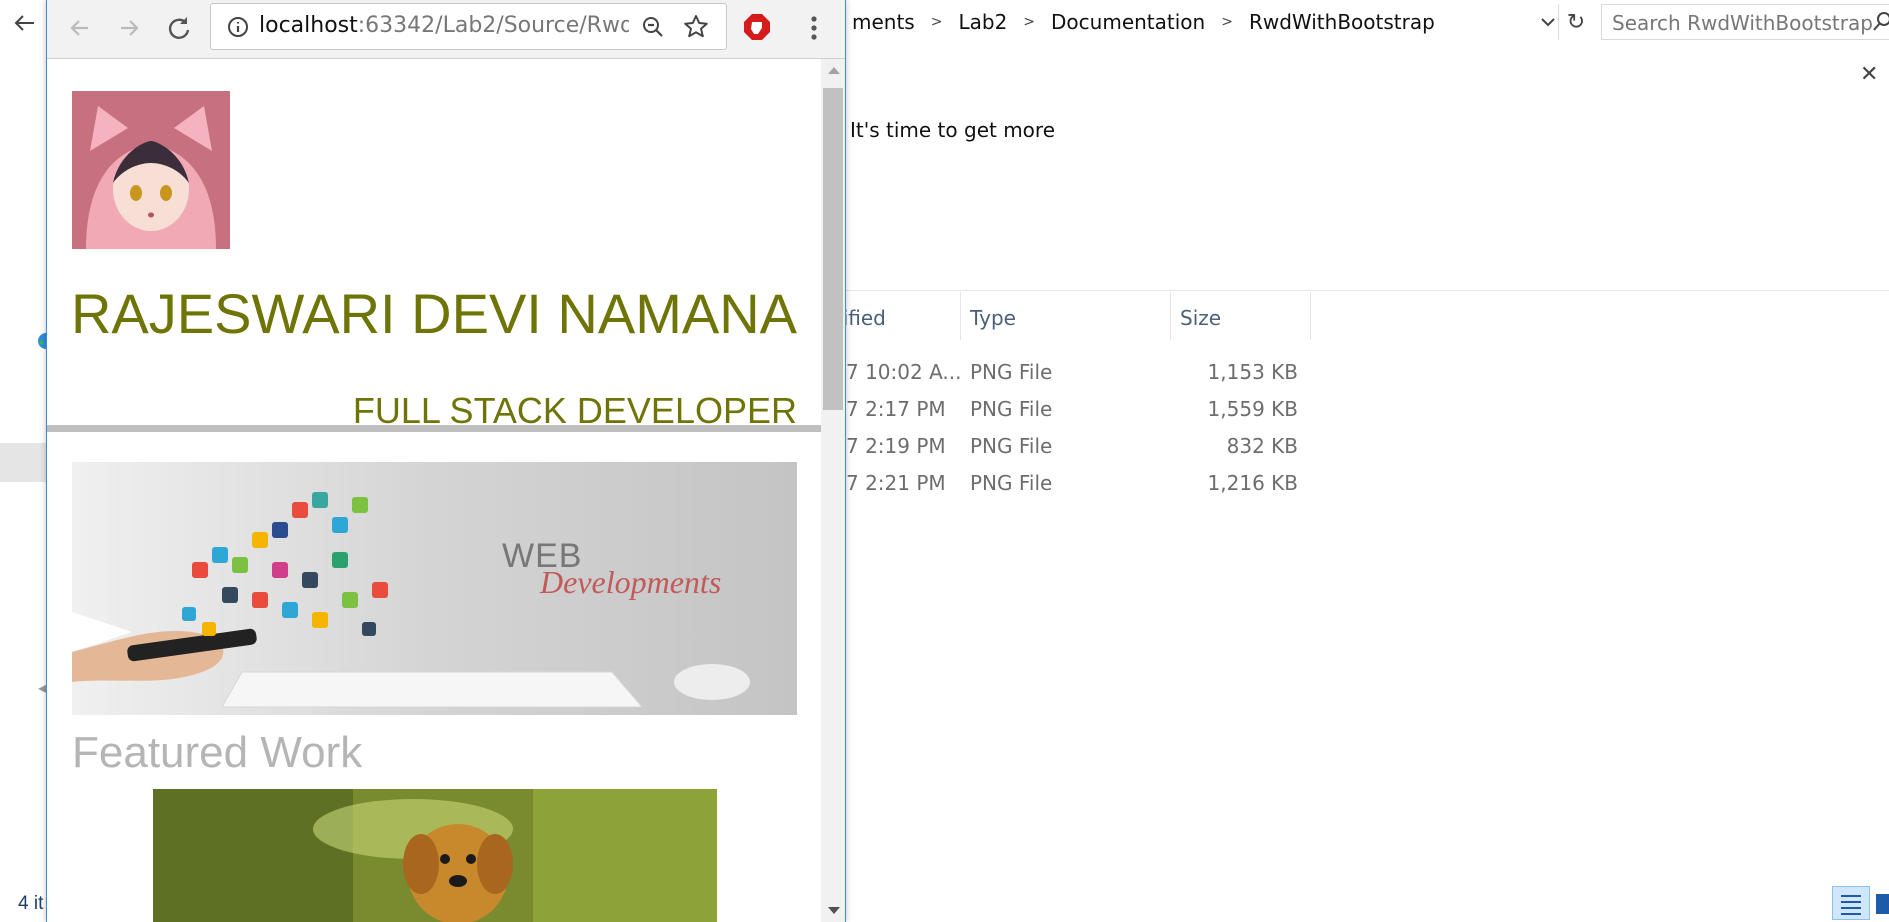  I want to click on section-divider, so click(434, 428).